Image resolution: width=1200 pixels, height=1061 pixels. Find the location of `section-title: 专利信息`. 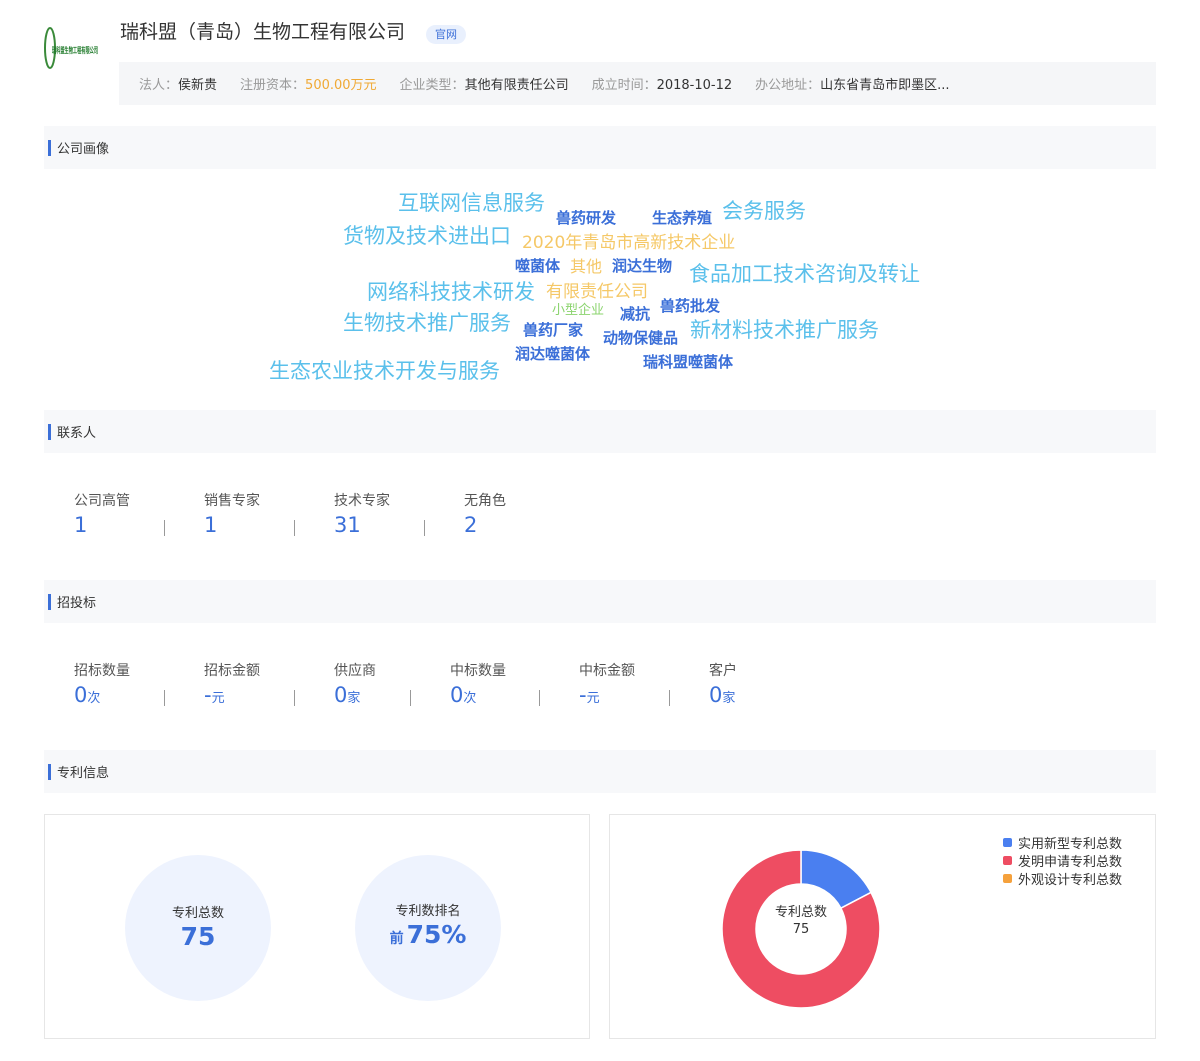

section-title: 专利信息 is located at coordinates (83, 773).